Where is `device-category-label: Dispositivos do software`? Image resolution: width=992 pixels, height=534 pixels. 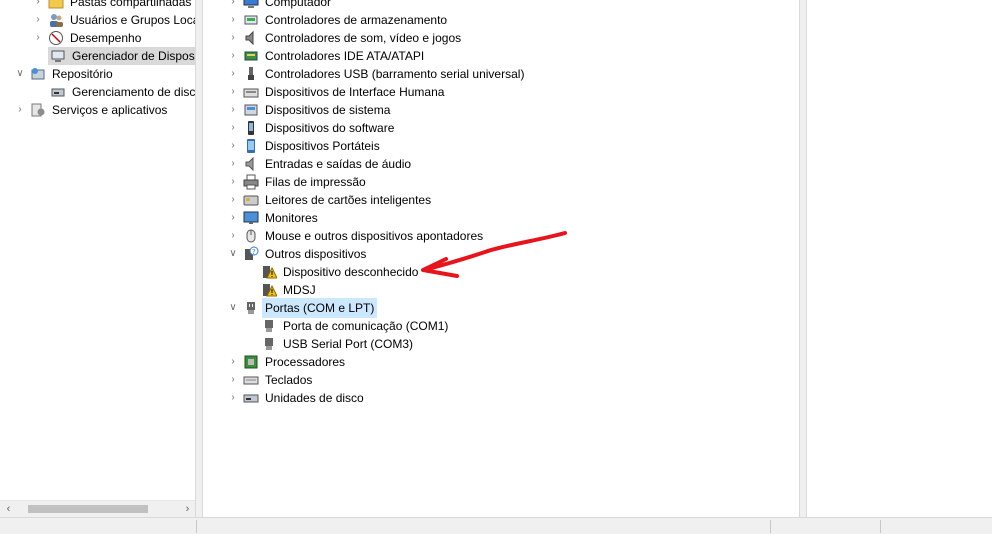 device-category-label: Dispositivos do software is located at coordinates (330, 128).